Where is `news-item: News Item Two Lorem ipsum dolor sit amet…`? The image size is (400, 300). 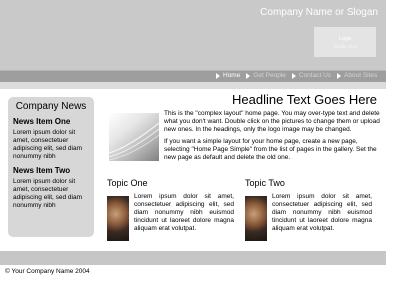 news-item: News Item Two Lorem ipsum dolor sit amet… is located at coordinates (51, 188).